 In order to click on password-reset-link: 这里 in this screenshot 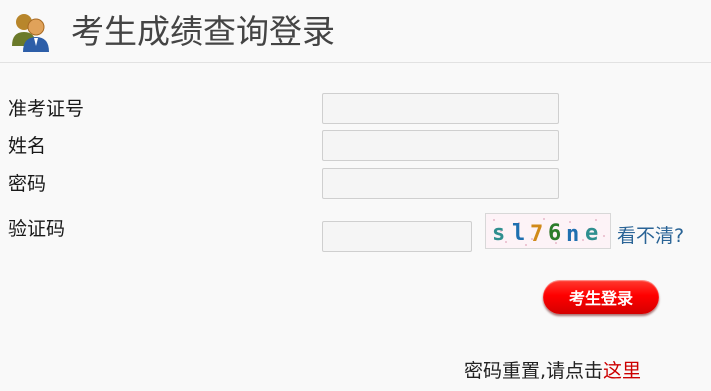, I will do `click(622, 371)`.